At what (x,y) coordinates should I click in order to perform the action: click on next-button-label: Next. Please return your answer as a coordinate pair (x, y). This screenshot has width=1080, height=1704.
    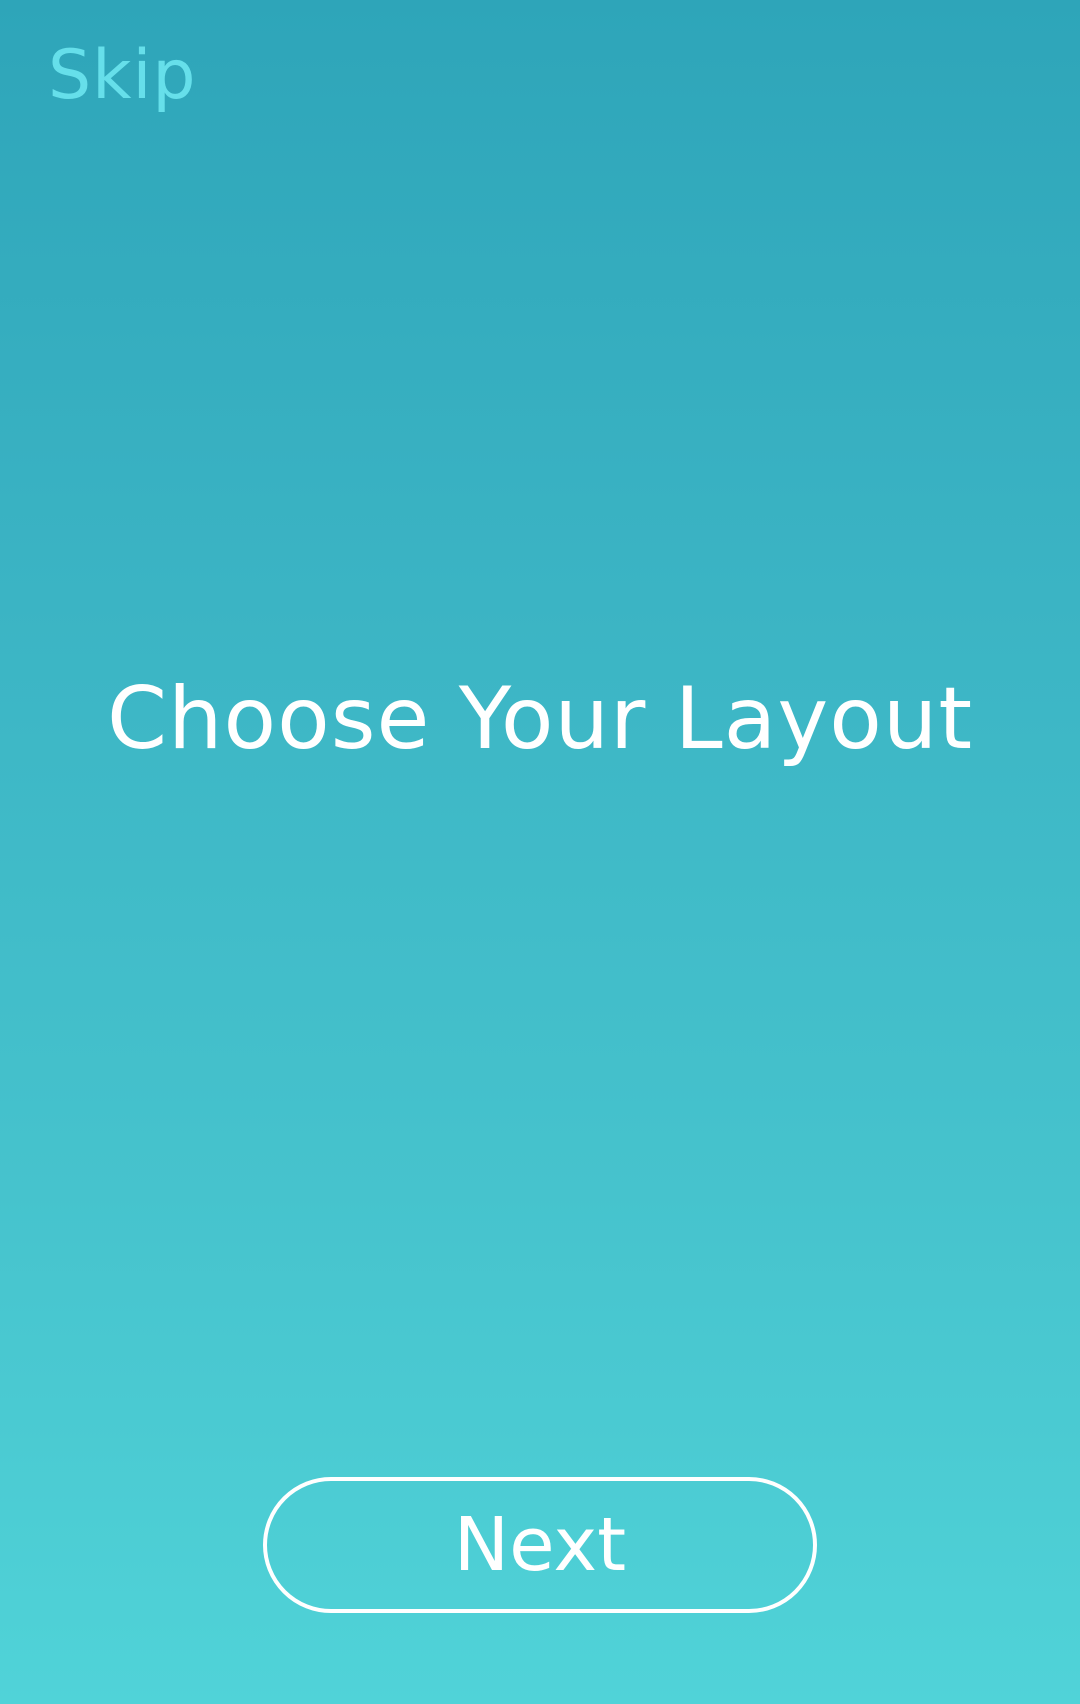
    Looking at the image, I should click on (540, 1545).